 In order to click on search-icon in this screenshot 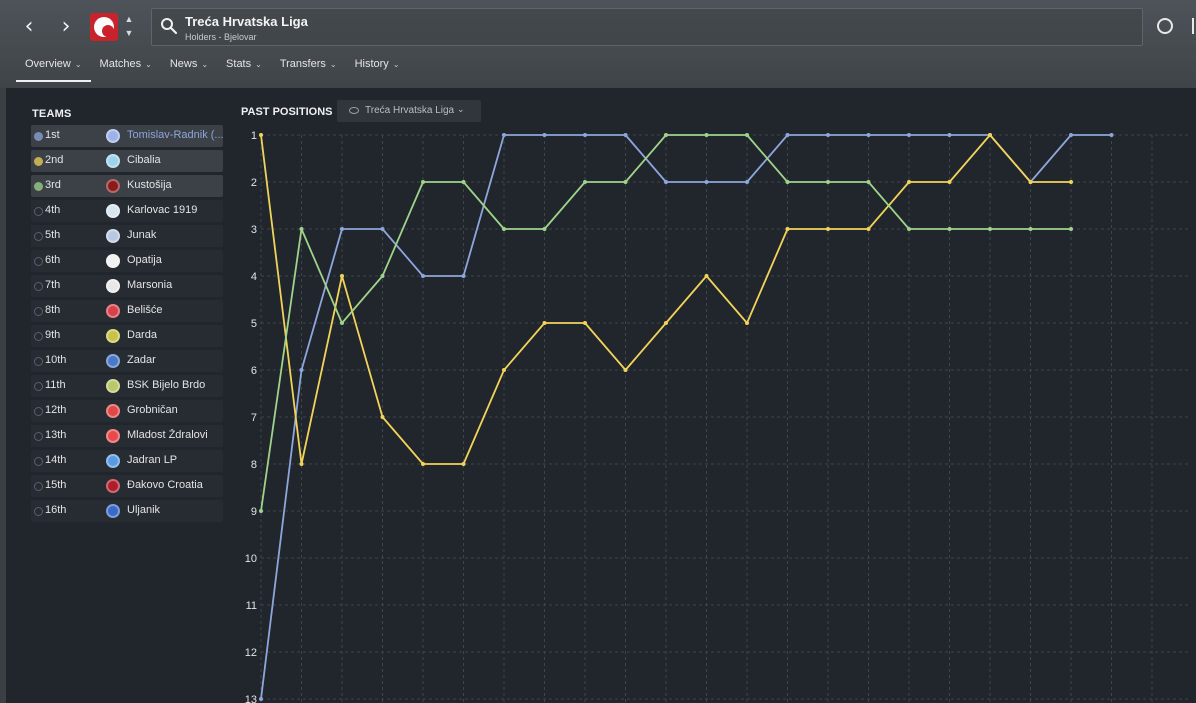, I will do `click(169, 26)`.